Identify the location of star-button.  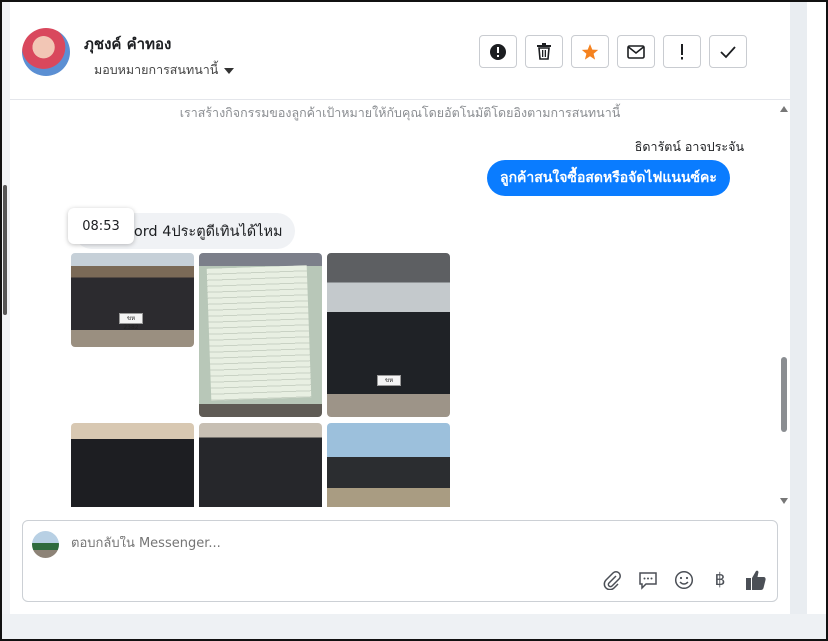
(590, 51).